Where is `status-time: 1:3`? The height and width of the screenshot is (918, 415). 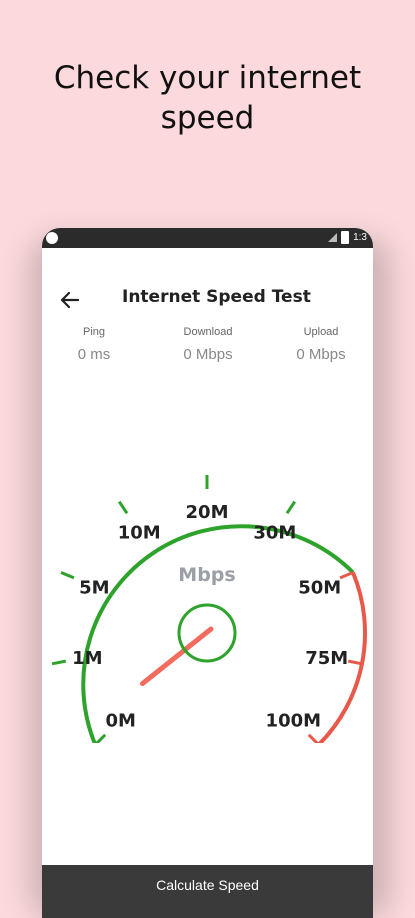 status-time: 1:3 is located at coordinates (360, 237).